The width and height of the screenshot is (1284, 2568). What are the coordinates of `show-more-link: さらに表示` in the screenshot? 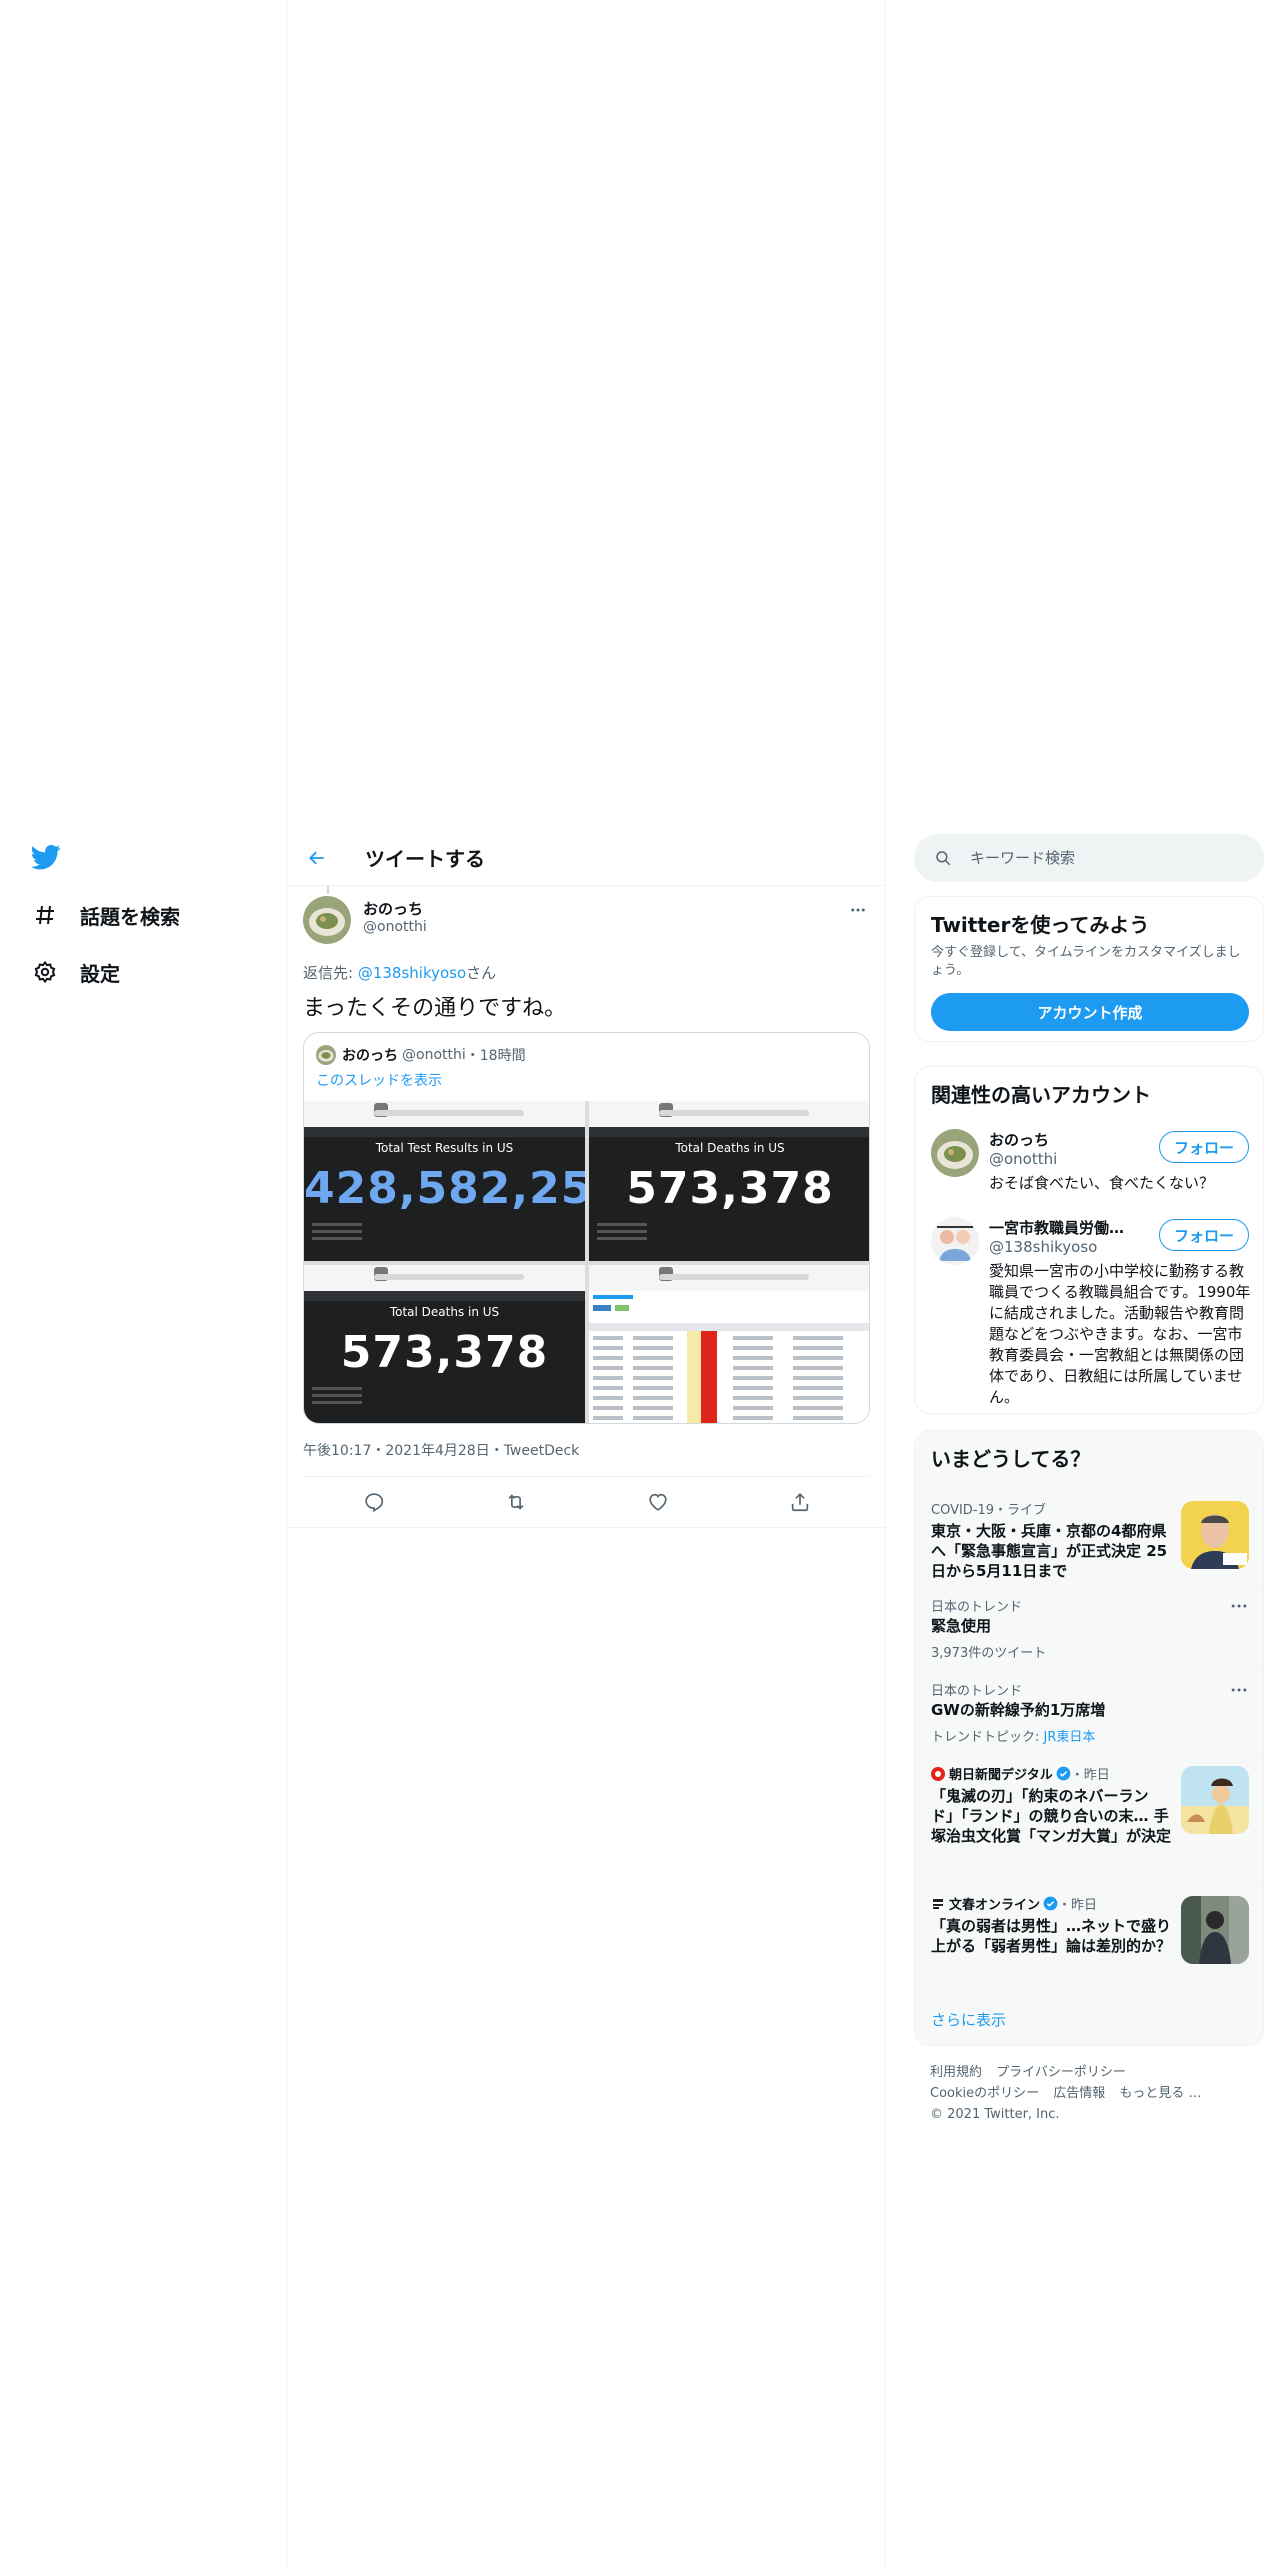 It's located at (968, 2019).